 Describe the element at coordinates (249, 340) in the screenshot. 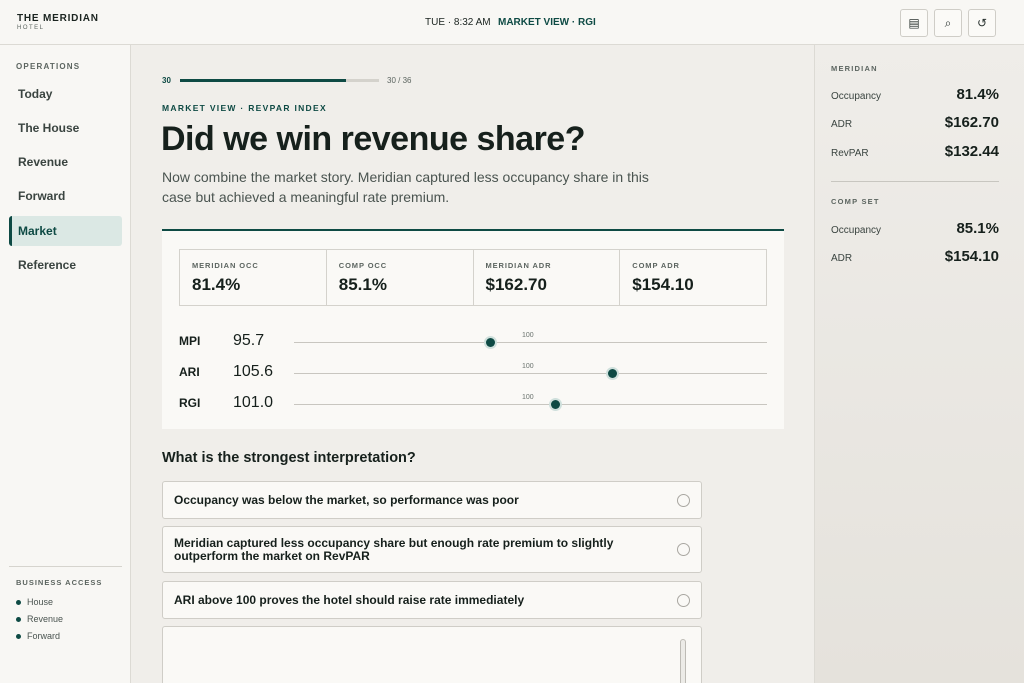

I see `index-value: 95.7` at that location.